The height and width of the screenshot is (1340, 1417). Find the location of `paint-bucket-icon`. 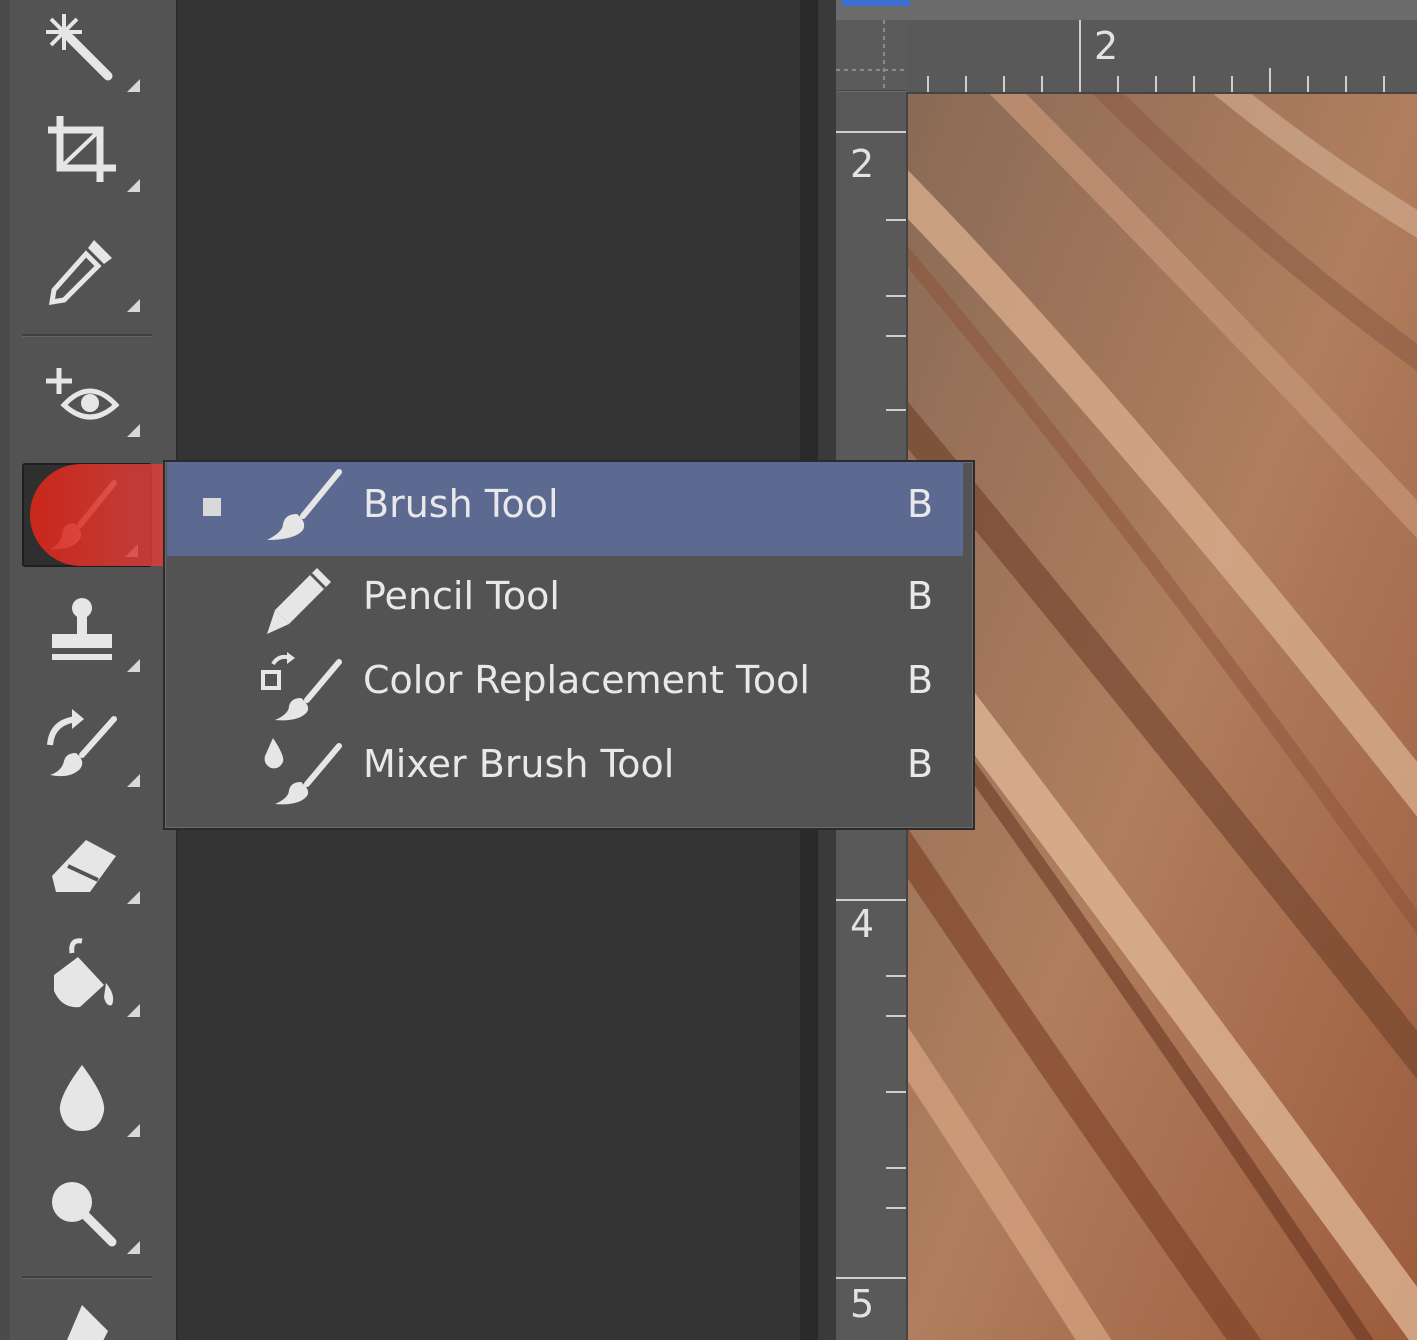

paint-bucket-icon is located at coordinates (84, 973).